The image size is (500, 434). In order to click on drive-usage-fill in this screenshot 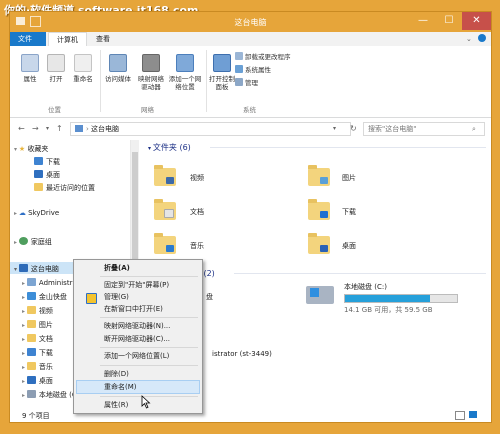, I will do `click(388, 298)`.